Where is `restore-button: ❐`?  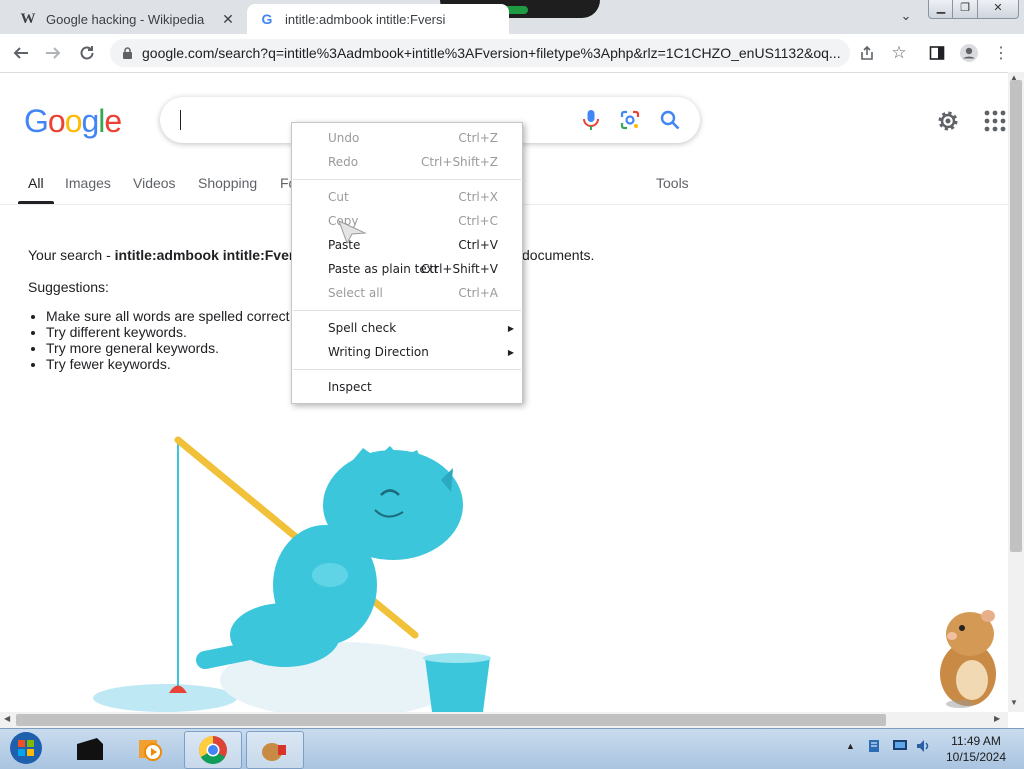
restore-button: ❐ is located at coordinates (965, 9).